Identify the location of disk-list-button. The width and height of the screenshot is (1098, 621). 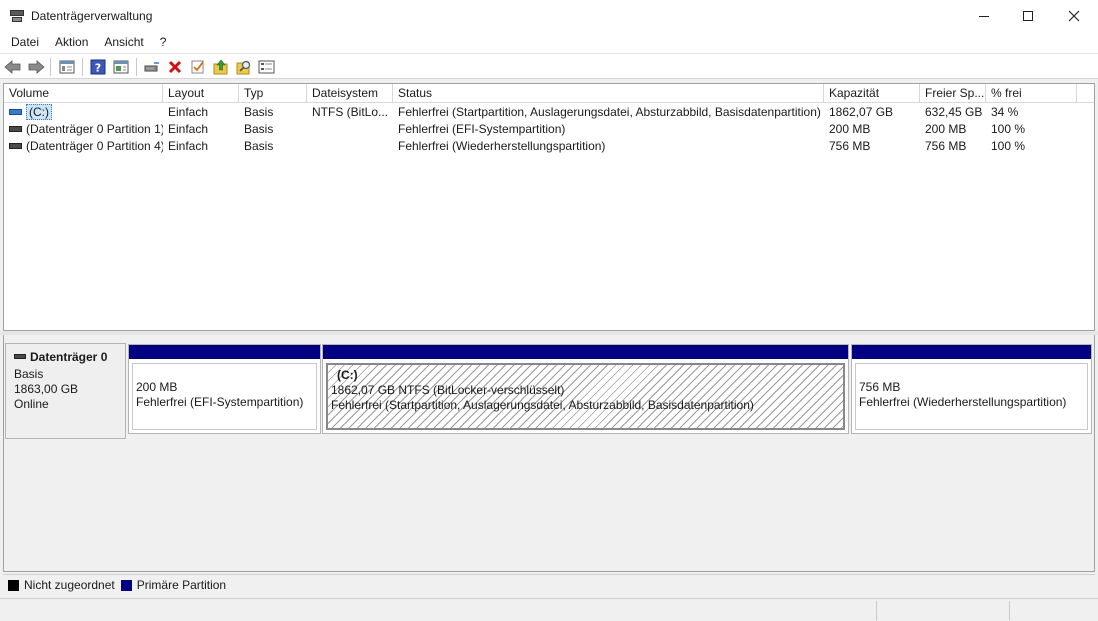
(267, 67).